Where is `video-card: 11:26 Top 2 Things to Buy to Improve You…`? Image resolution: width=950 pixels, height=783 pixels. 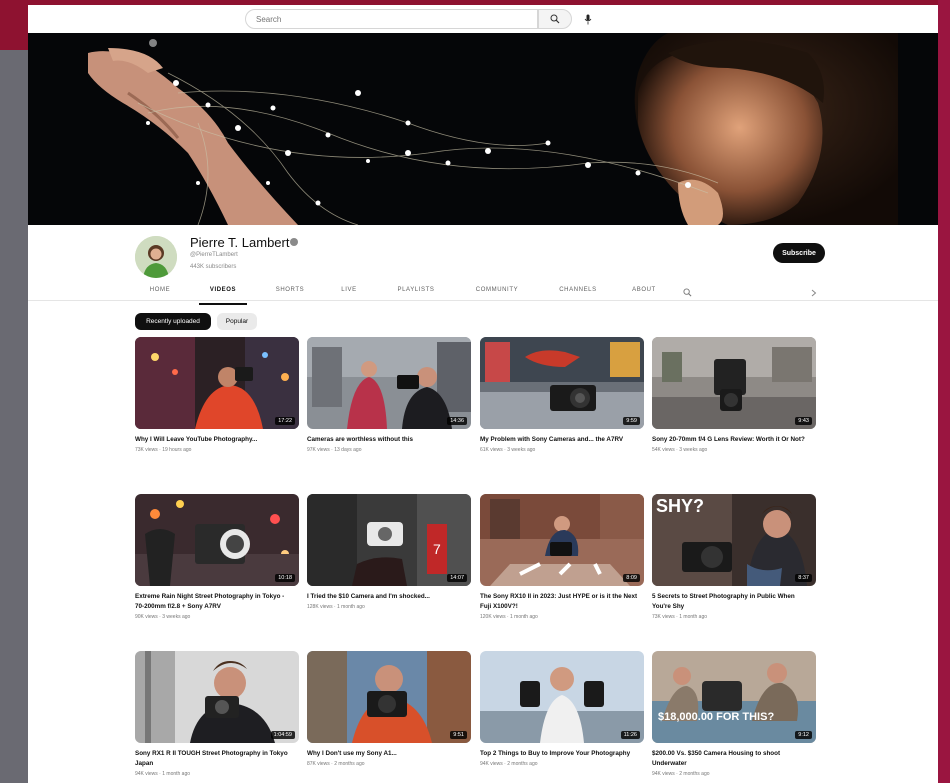 video-card: 11:26 Top 2 Things to Buy to Improve You… is located at coordinates (562, 709).